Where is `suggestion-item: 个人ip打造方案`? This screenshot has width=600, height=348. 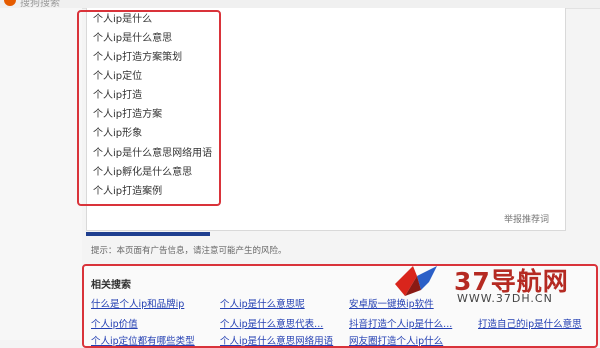
suggestion-item: 个人ip打造方案 is located at coordinates (127, 115).